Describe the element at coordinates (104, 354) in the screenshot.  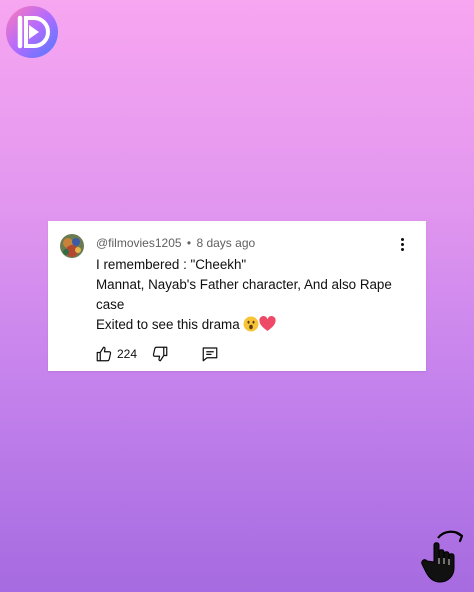
I see `thumb-up-icon` at that location.